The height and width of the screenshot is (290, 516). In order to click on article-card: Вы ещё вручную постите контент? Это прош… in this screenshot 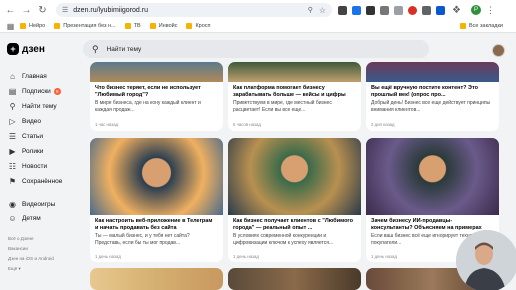, I will do `click(432, 96)`.